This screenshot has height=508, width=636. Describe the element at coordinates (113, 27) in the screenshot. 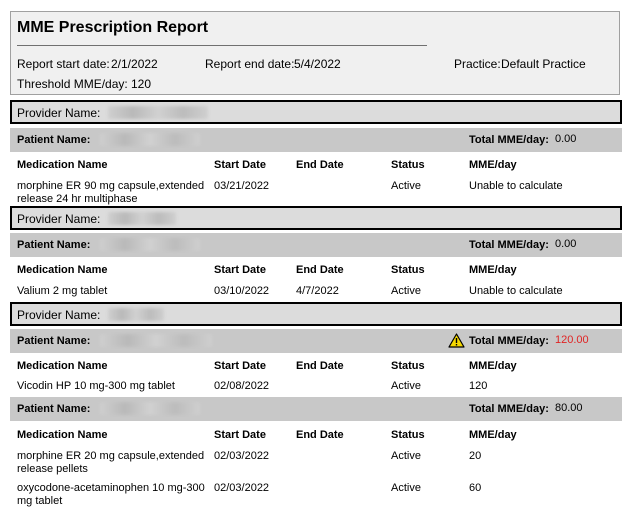

I see `report-title: MME Prescription Report` at that location.